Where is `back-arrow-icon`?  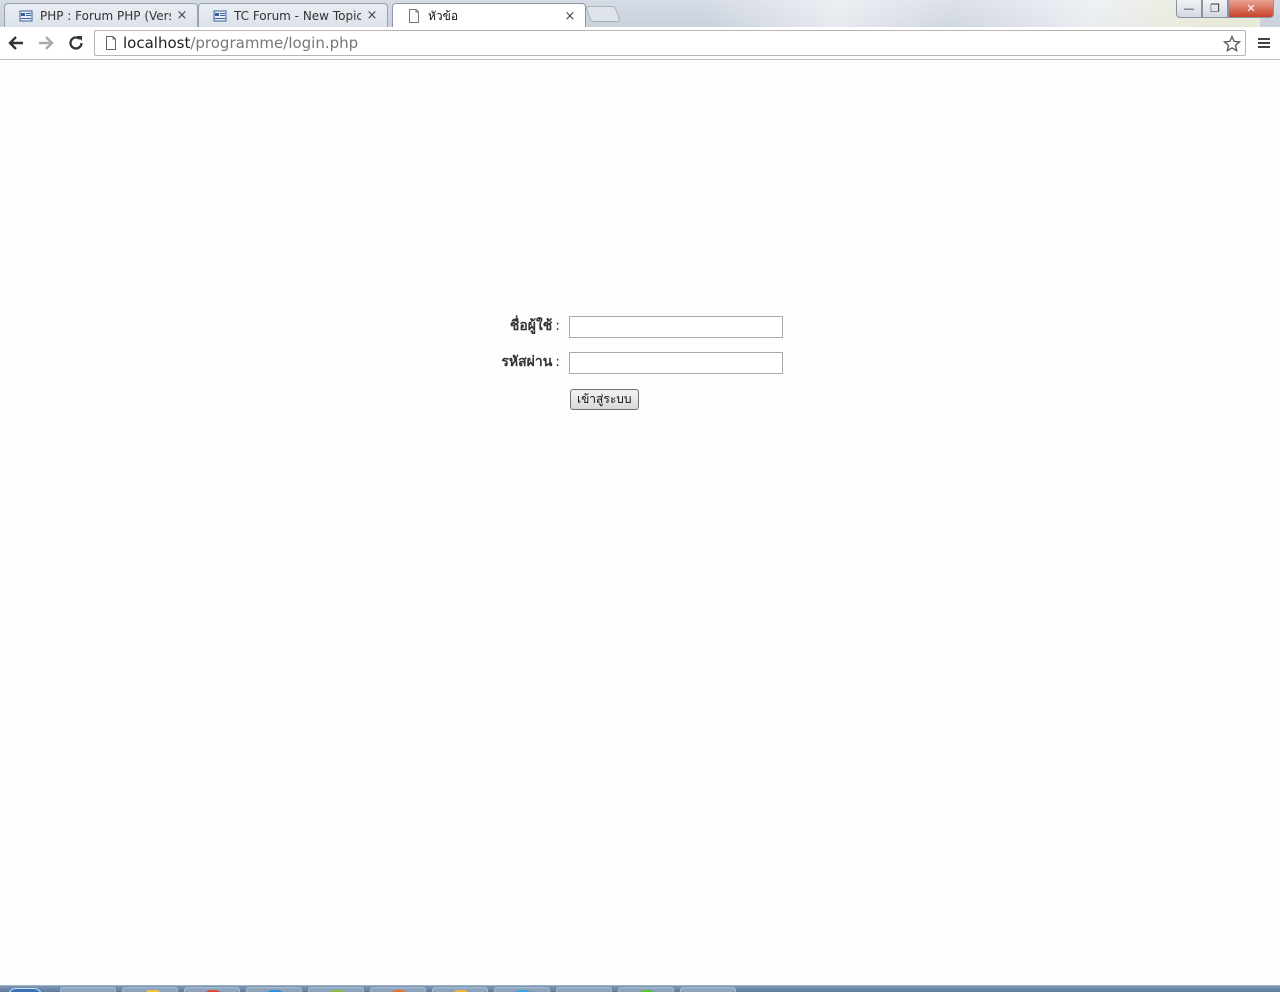 back-arrow-icon is located at coordinates (15, 43).